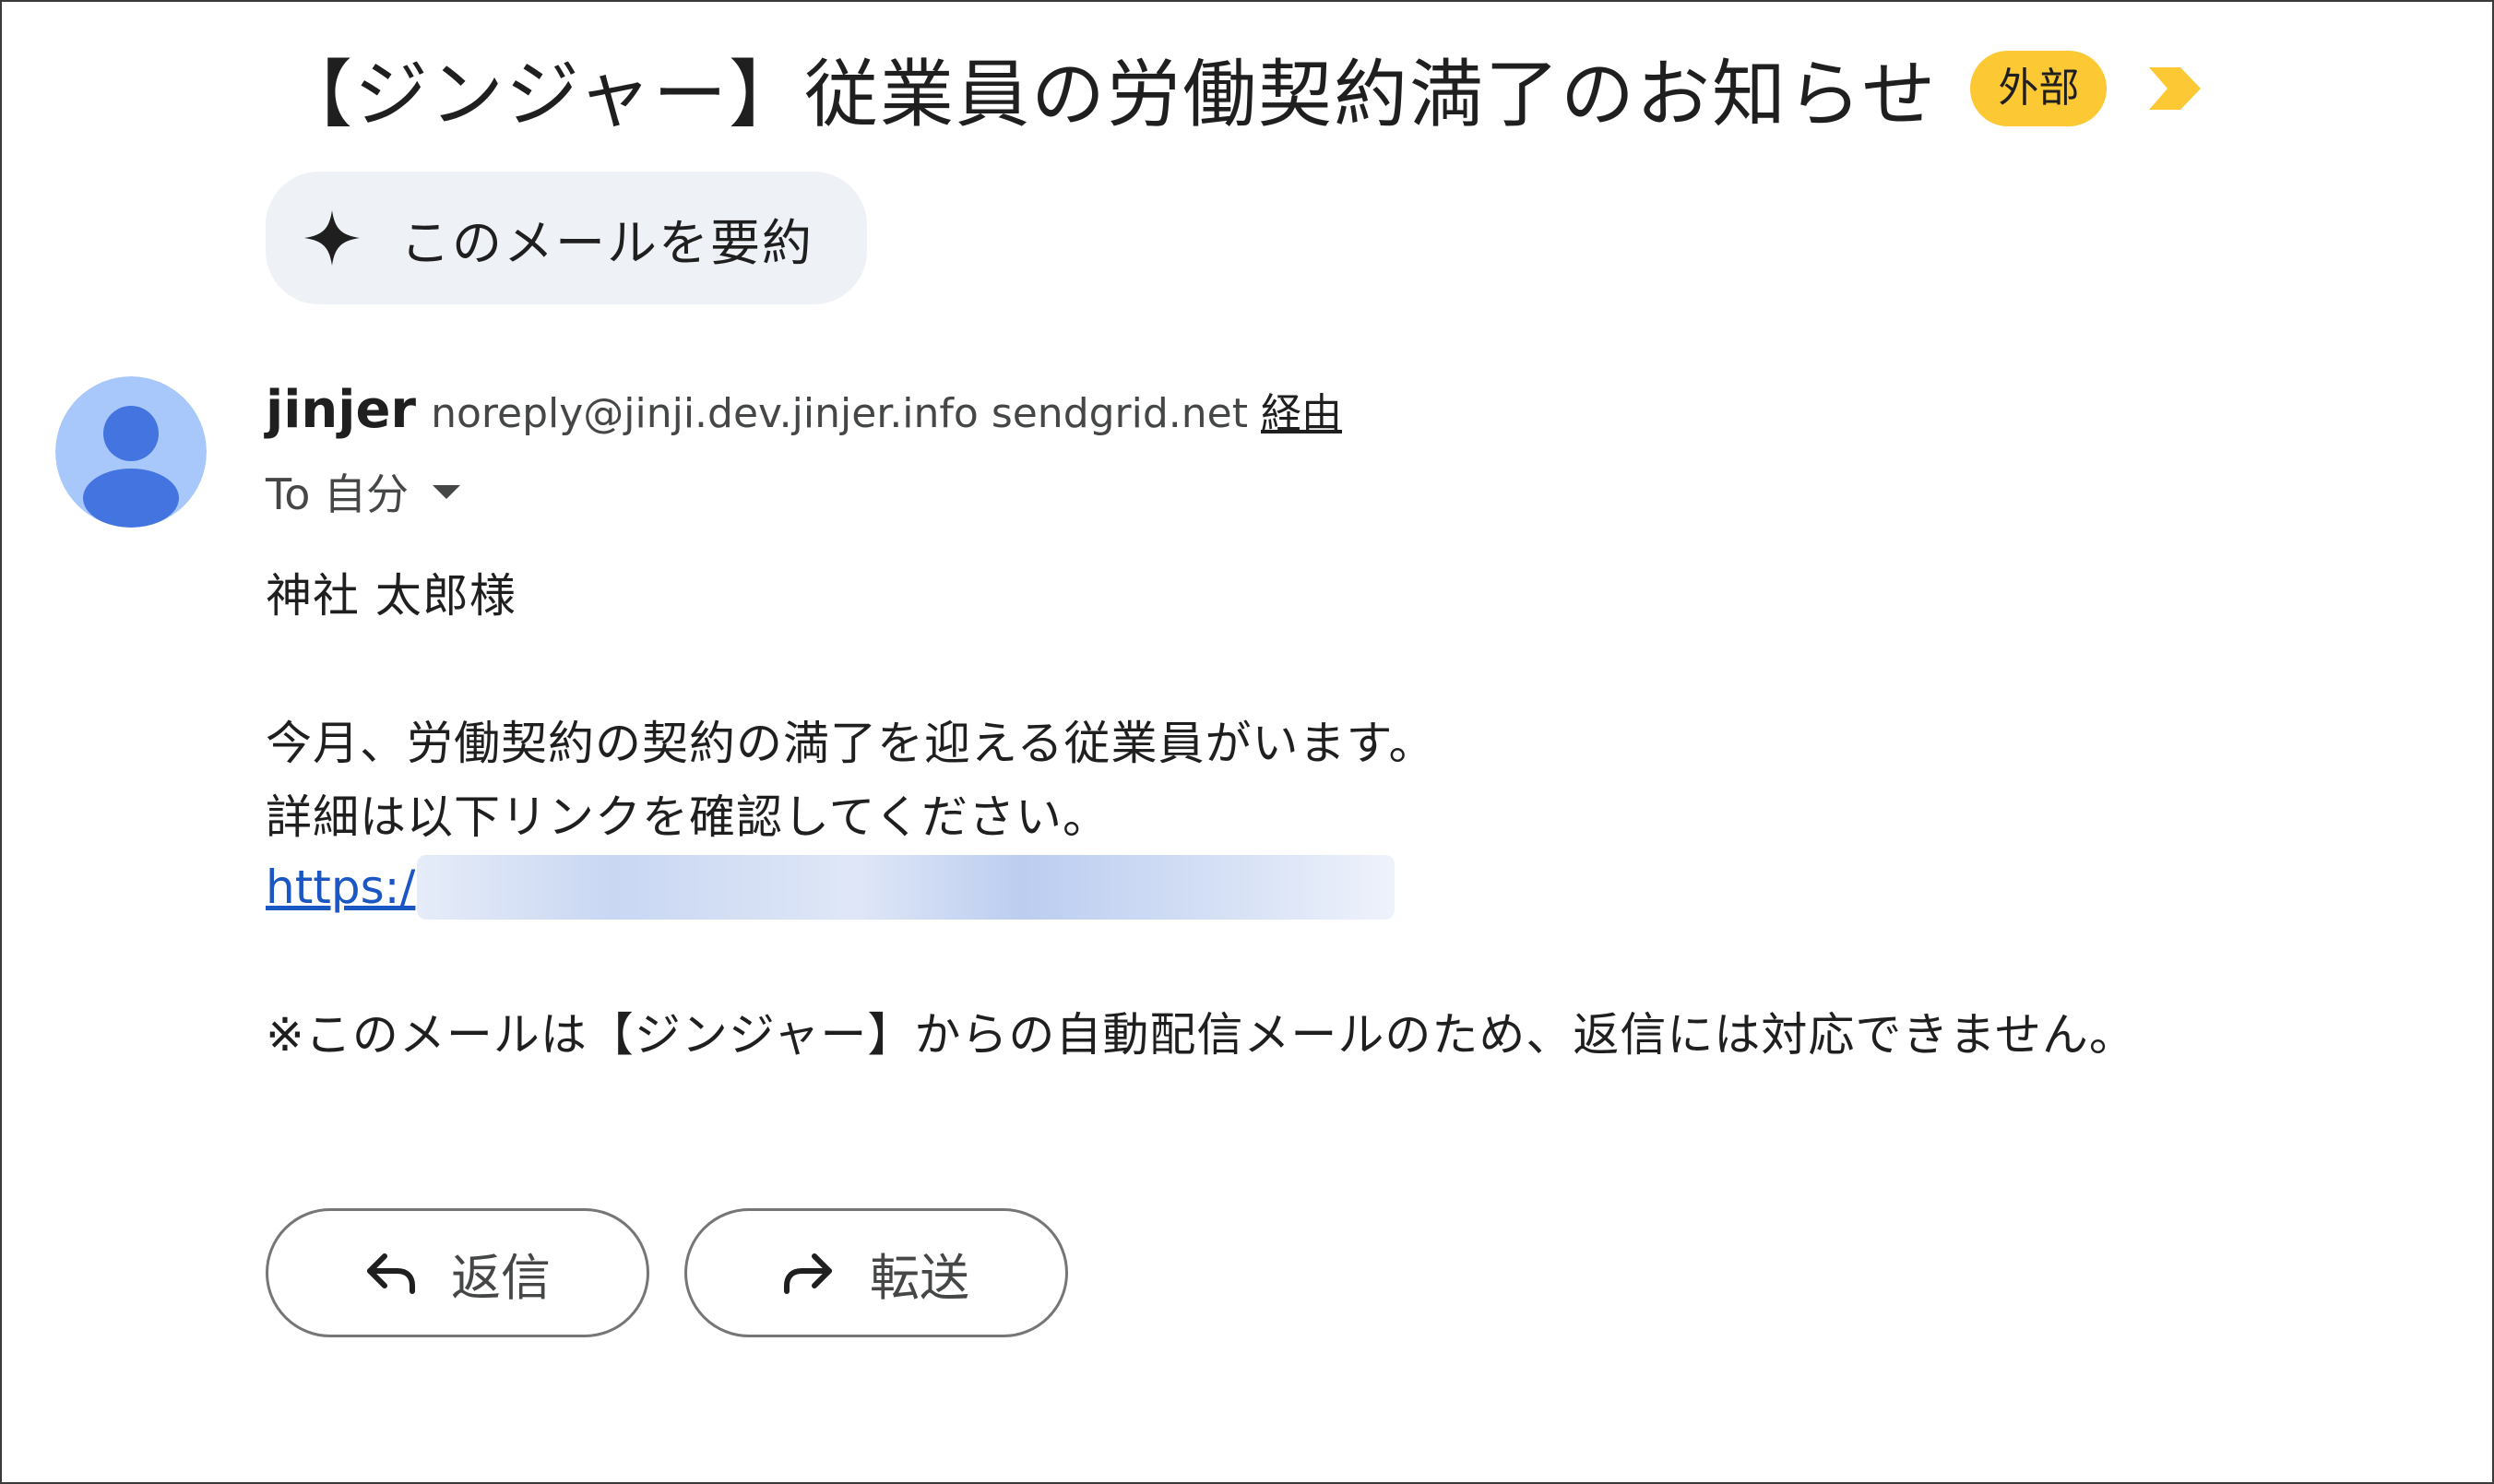  Describe the element at coordinates (688, 817) in the screenshot. I see `body-line-2: 詳細は以下リンクを確認してください。` at that location.